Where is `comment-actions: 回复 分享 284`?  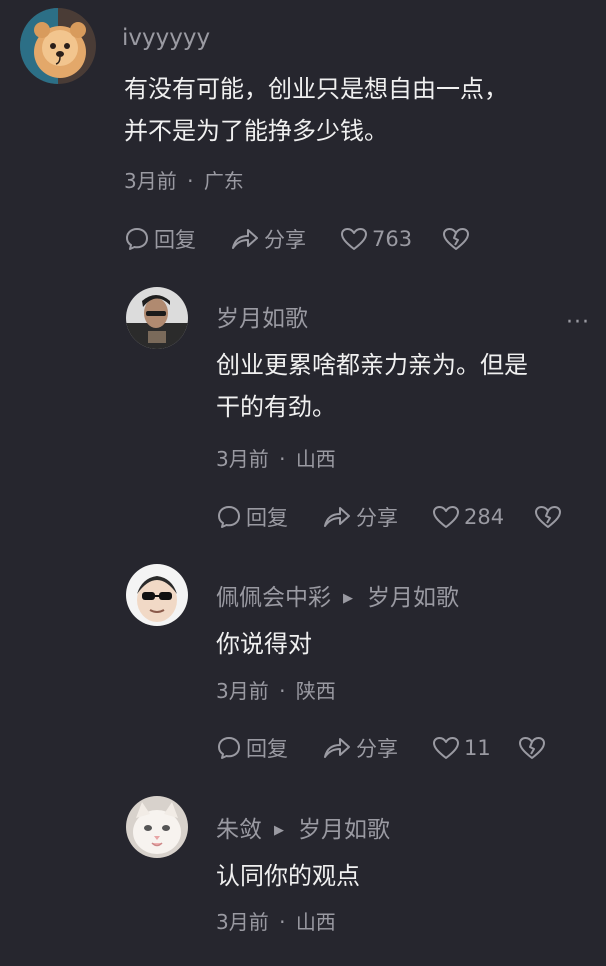
comment-actions: 回复 分享 284 is located at coordinates (396, 517).